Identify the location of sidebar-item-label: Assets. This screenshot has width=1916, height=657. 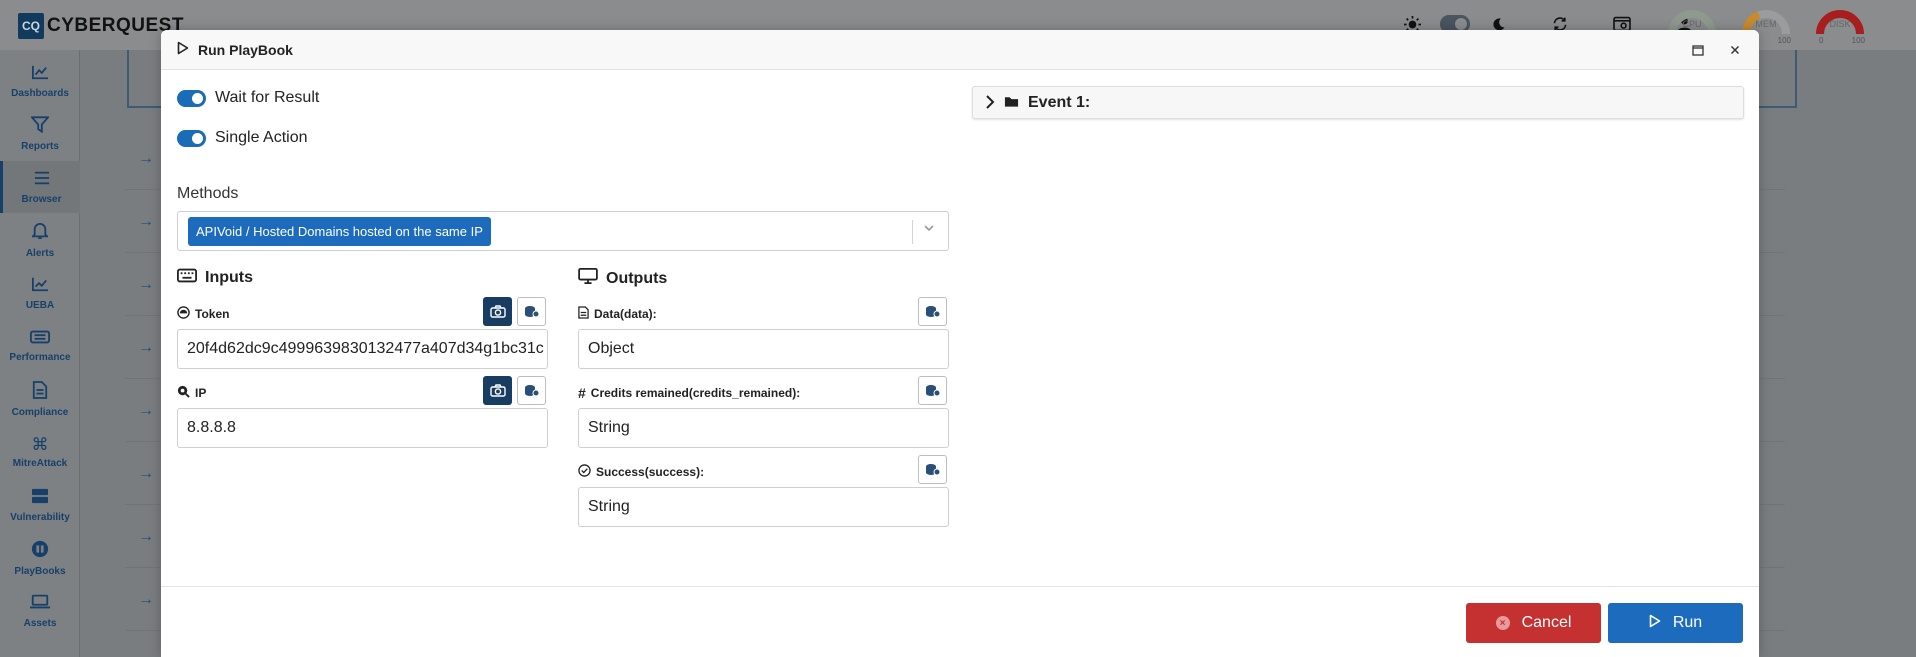
(40, 623).